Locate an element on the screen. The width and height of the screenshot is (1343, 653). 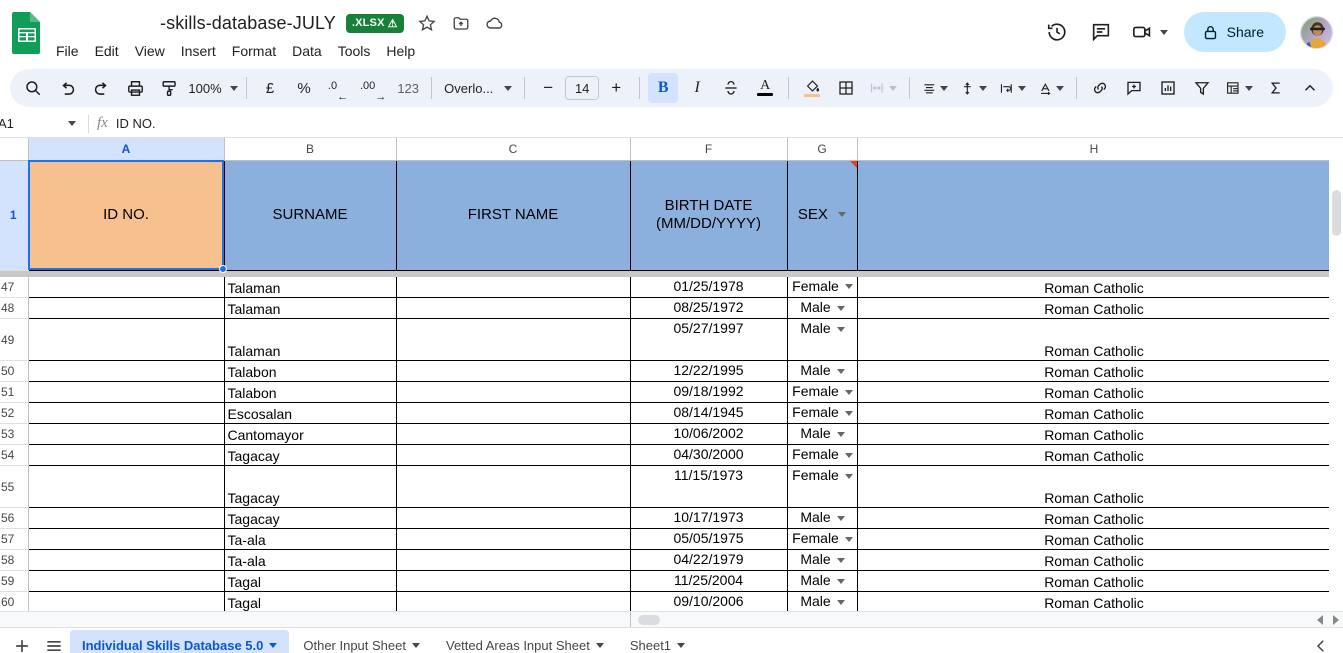
cell-surname: Ta-ala is located at coordinates (310, 539).